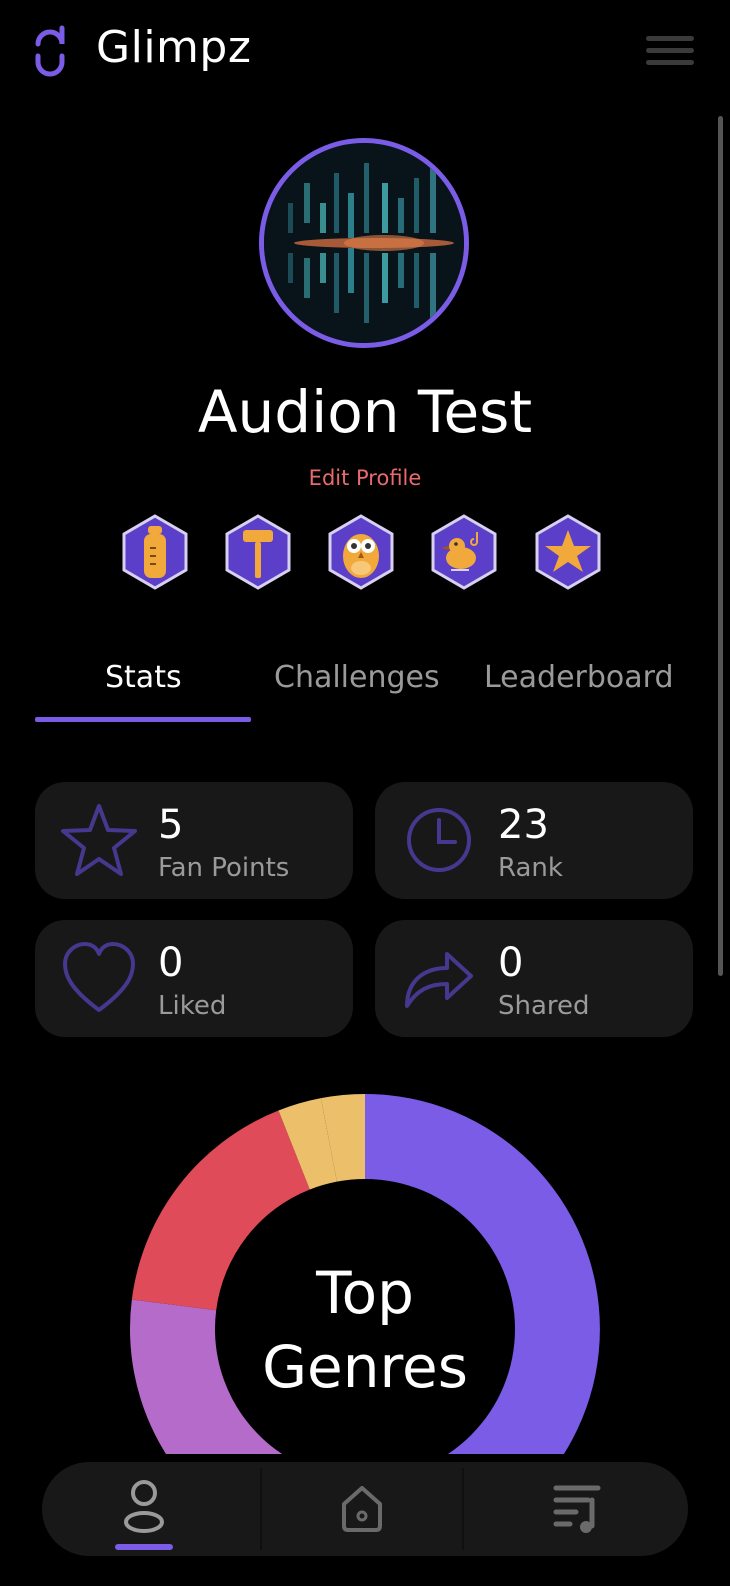 The width and height of the screenshot is (730, 1586). Describe the element at coordinates (99, 840) in the screenshot. I see `star-outline-icon` at that location.